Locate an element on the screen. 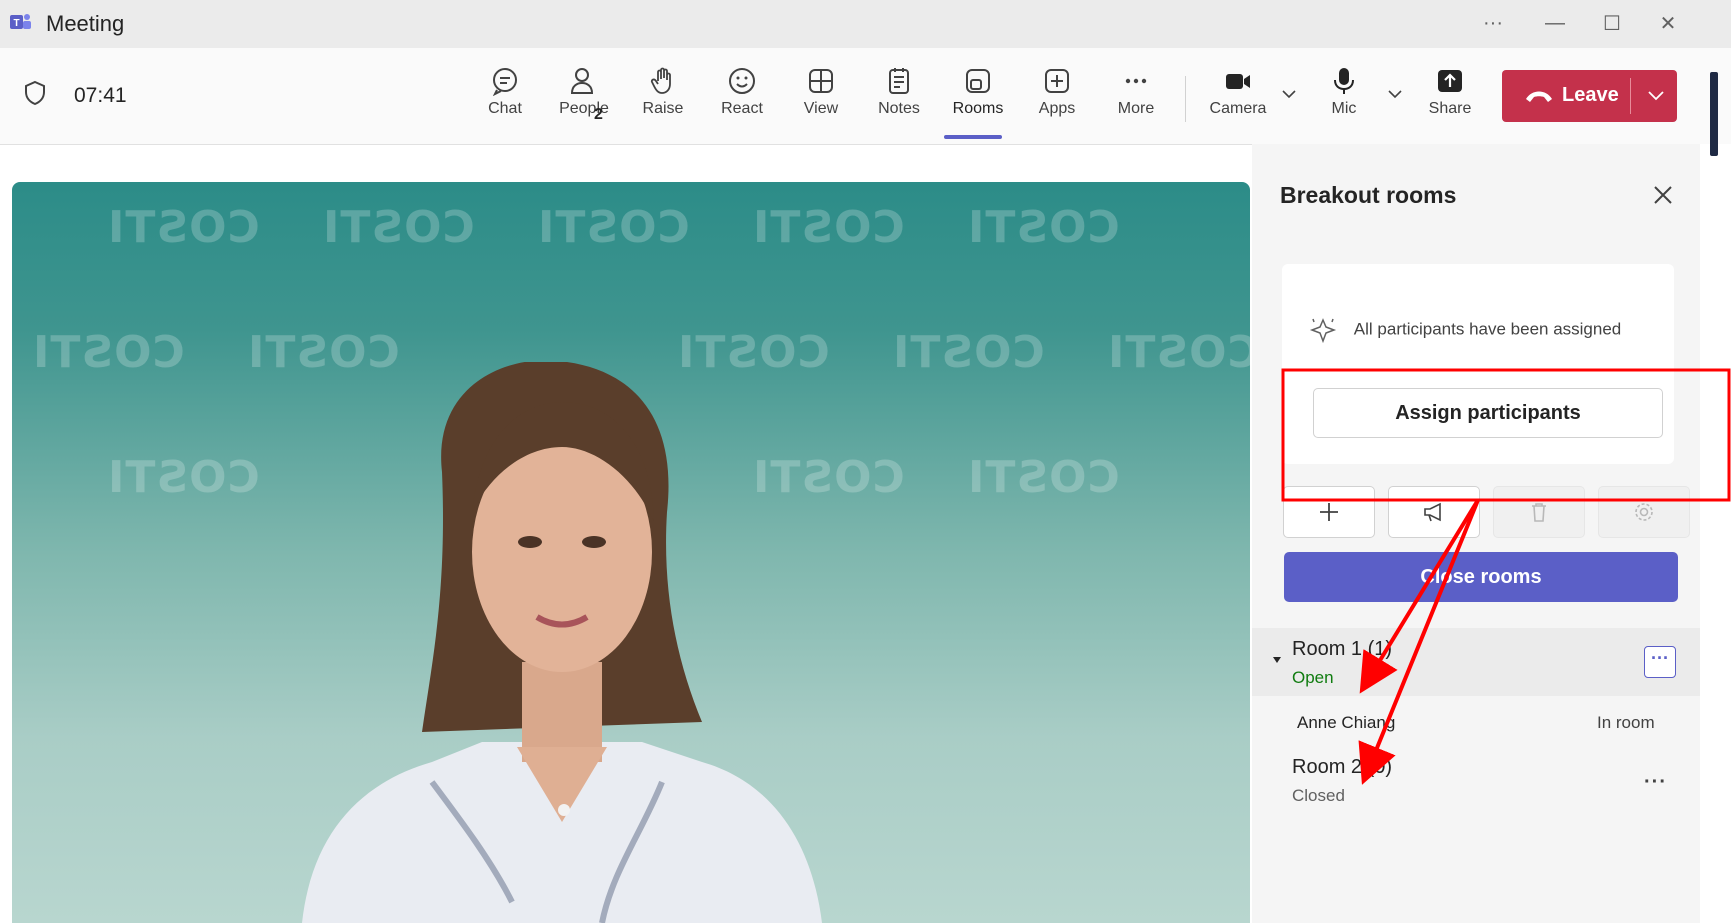  share-icon is located at coordinates (1450, 81).